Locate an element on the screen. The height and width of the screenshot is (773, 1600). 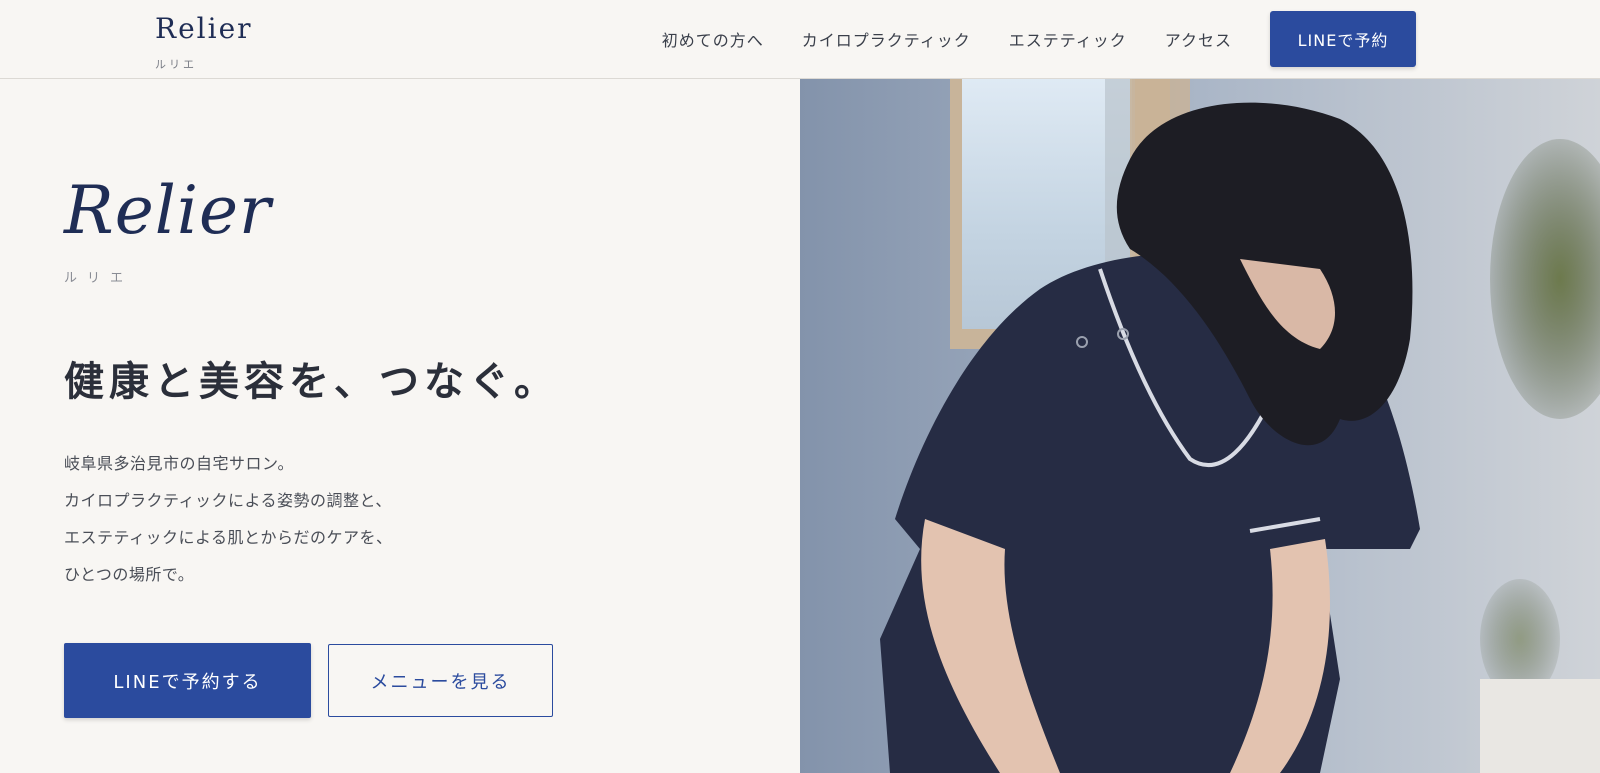
hero-description-line: 岐阜県多治見市の自宅サロン。 is located at coordinates (179, 463).